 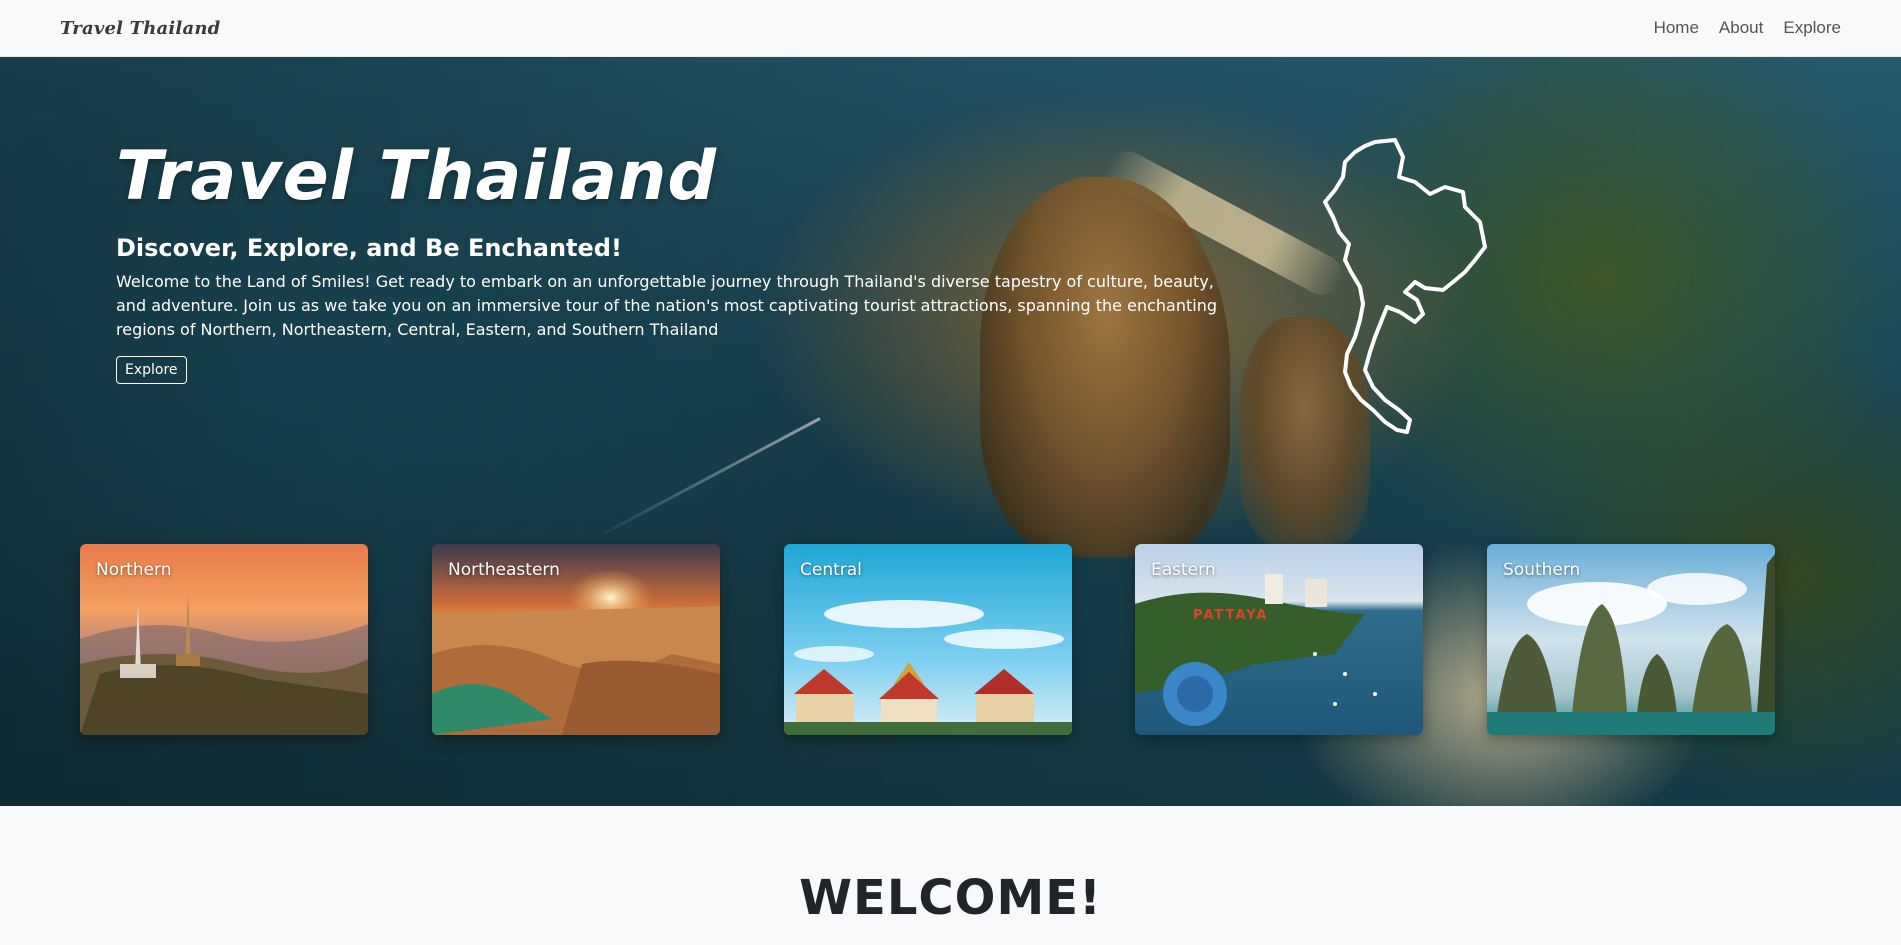 I want to click on region-card-northern: Northern, so click(x=224, y=639).